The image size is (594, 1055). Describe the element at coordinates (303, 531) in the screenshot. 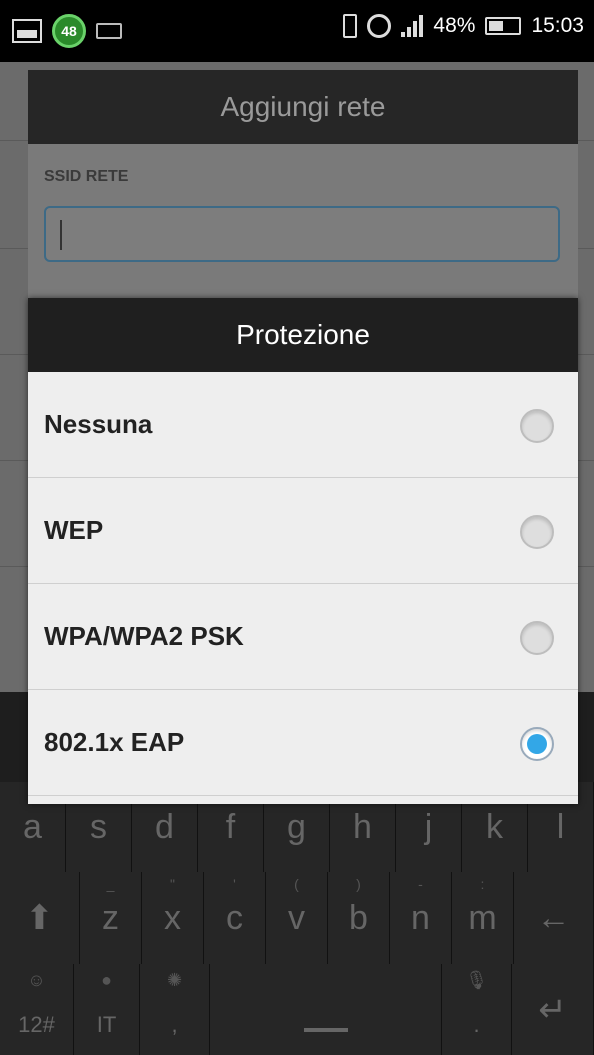

I see `option-wep: WEP` at that location.